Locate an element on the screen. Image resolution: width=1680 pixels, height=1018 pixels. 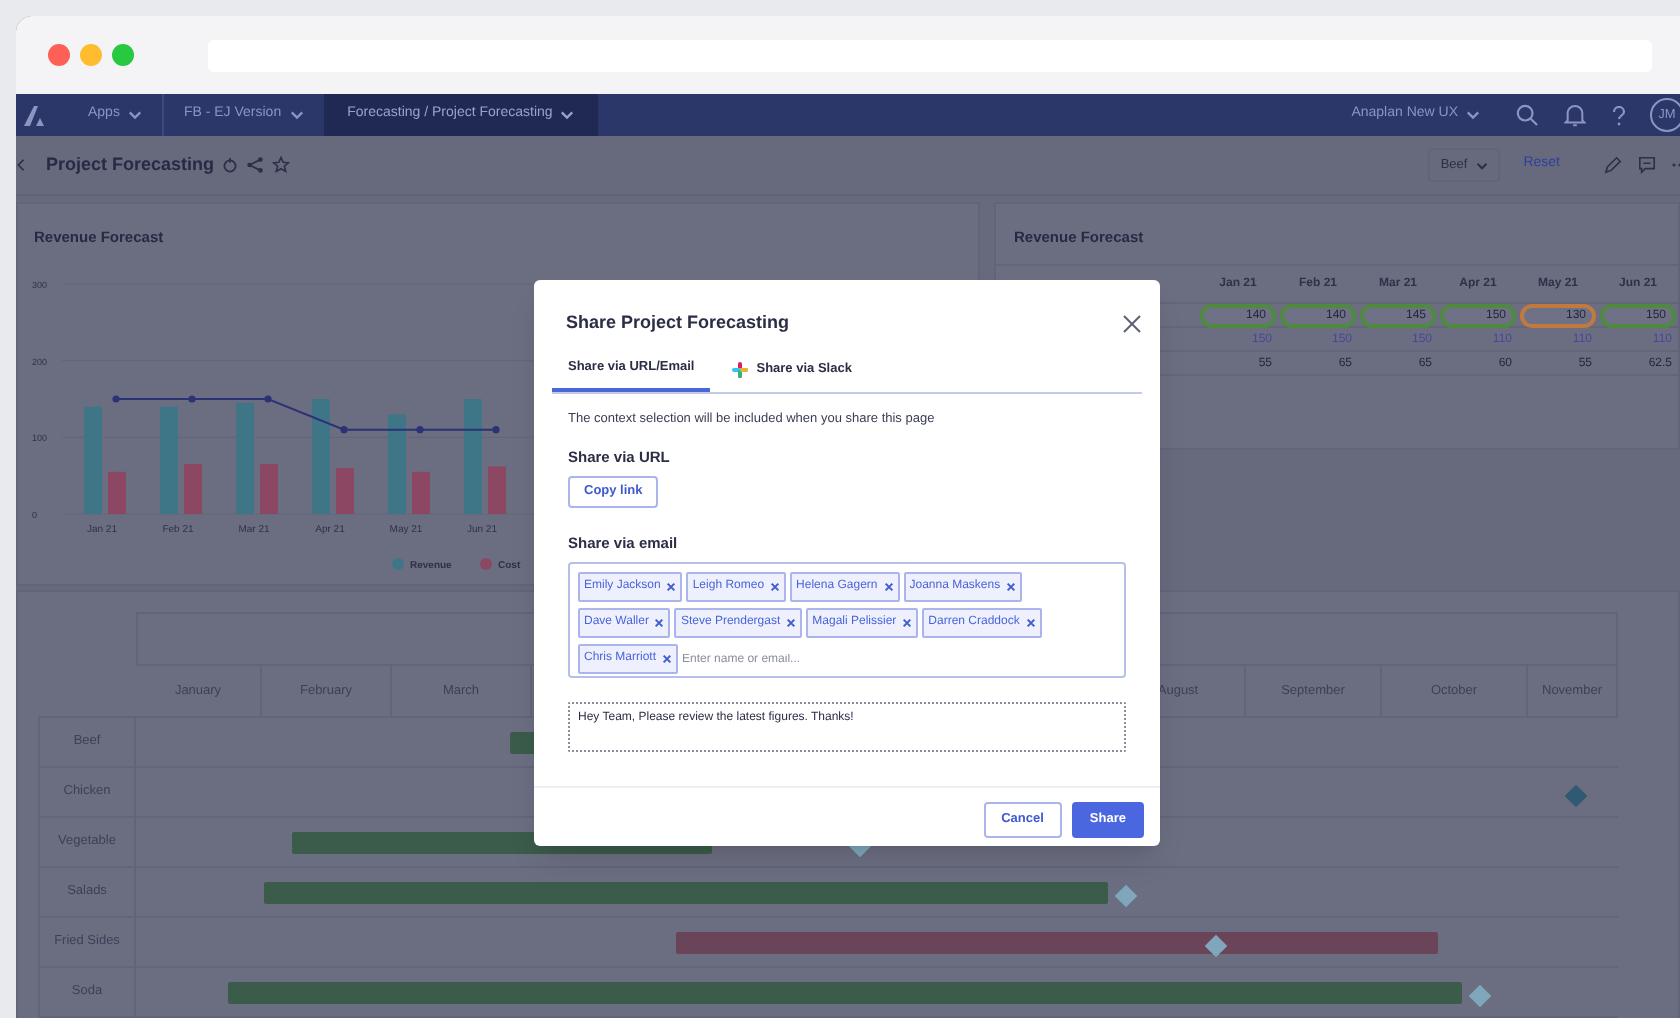
logo-icon is located at coordinates (36, 115).